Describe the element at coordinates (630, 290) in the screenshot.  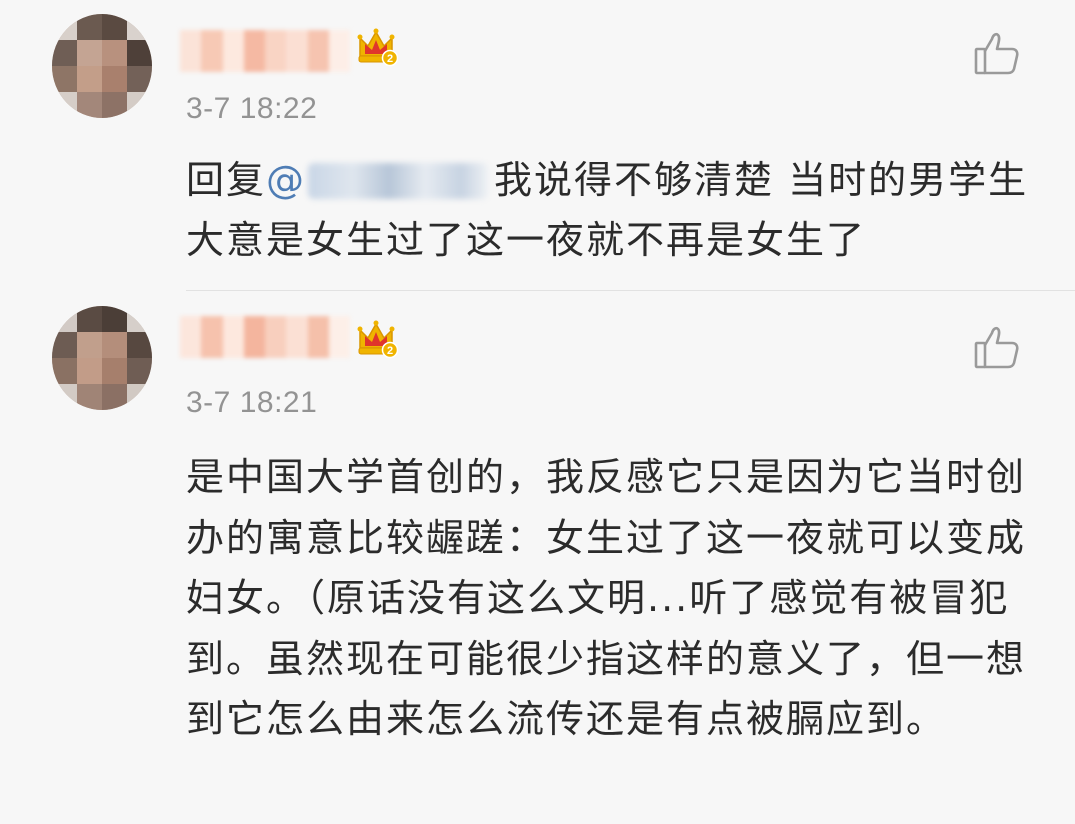
I see `comment-divider` at that location.